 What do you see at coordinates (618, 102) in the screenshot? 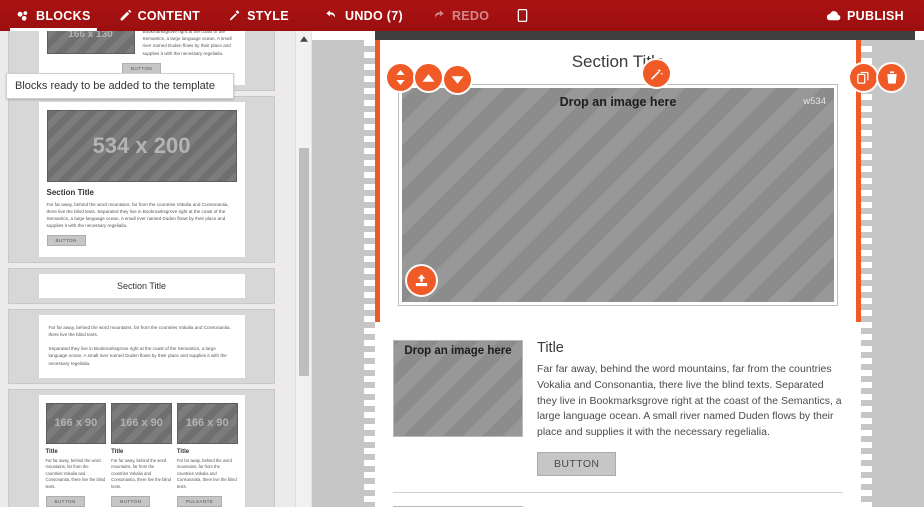
I see `hero-drop-label: Drop an image here` at bounding box center [618, 102].